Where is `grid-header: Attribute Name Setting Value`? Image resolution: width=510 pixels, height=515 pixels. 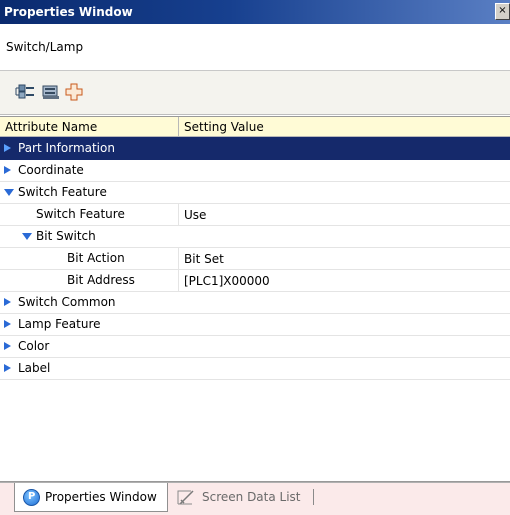 grid-header: Attribute Name Setting Value is located at coordinates (255, 127).